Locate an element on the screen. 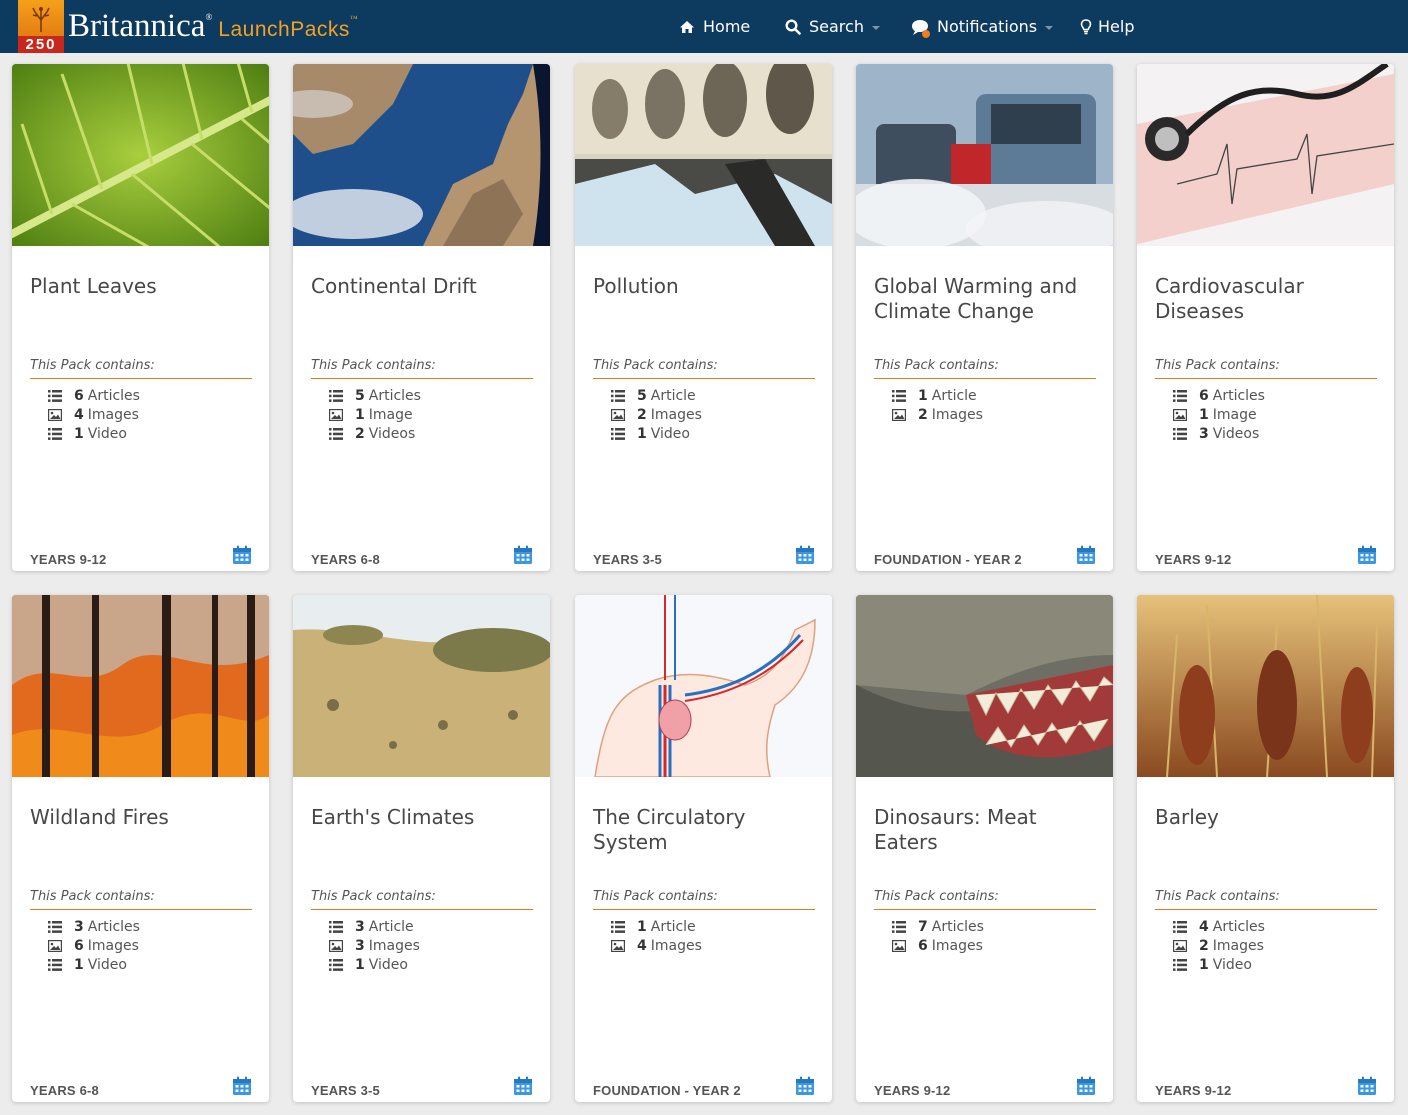 The image size is (1408, 1115). launchpack-title: Cardiovascular Diseases is located at coordinates (1267, 299).